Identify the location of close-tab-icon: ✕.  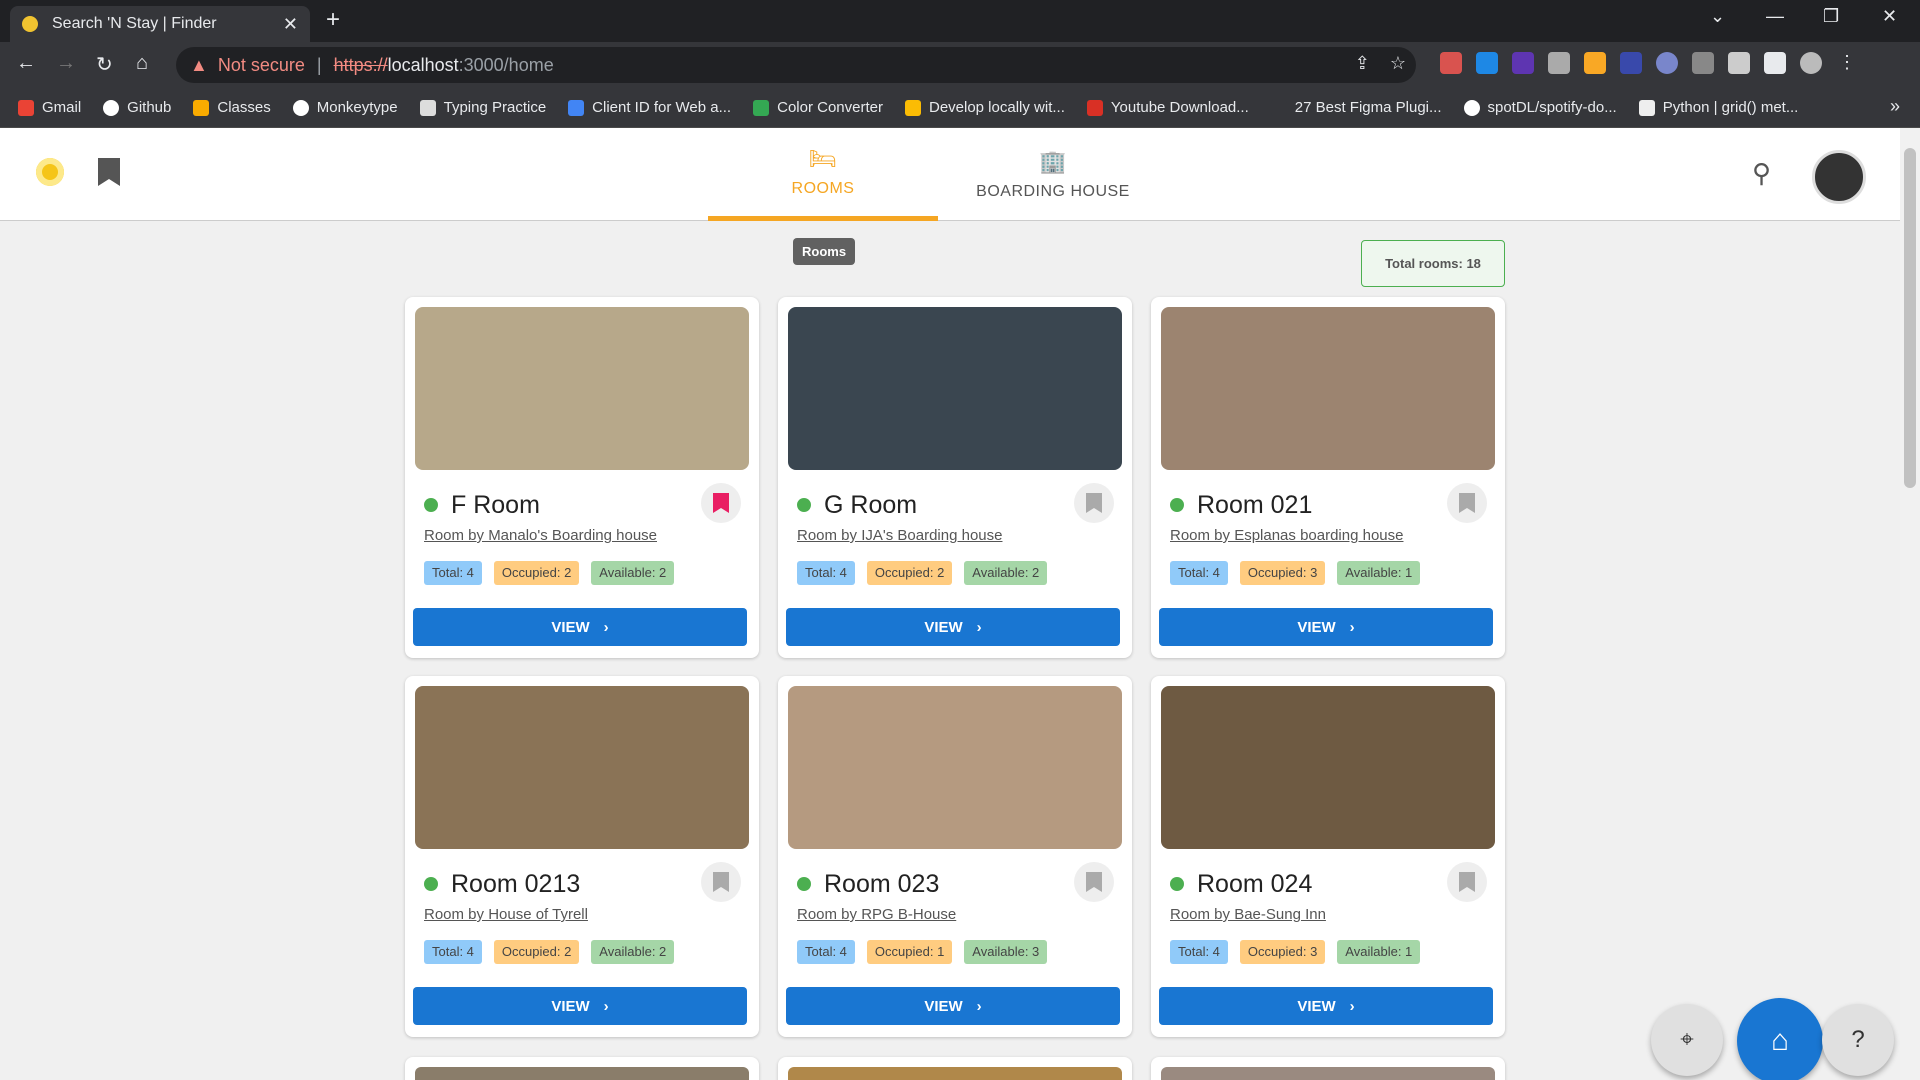
(290, 24).